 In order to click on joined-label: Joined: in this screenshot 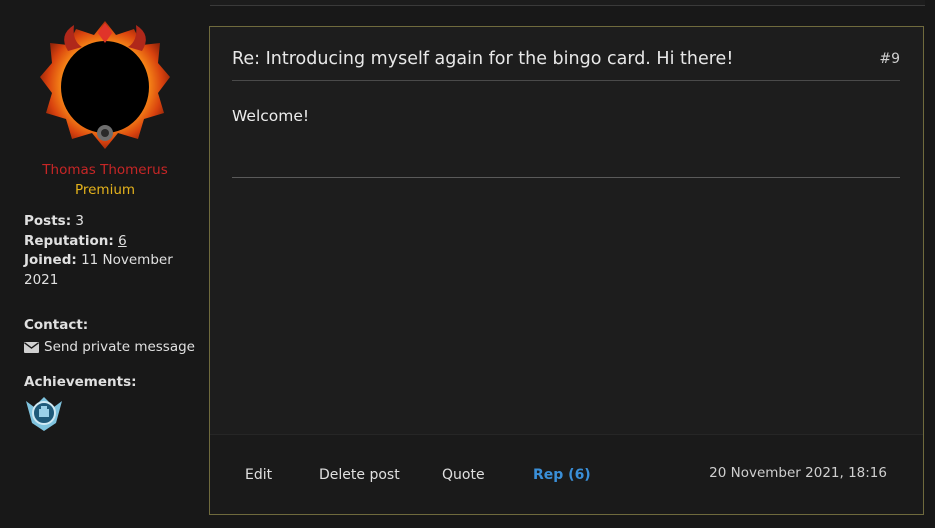, I will do `click(50, 260)`.